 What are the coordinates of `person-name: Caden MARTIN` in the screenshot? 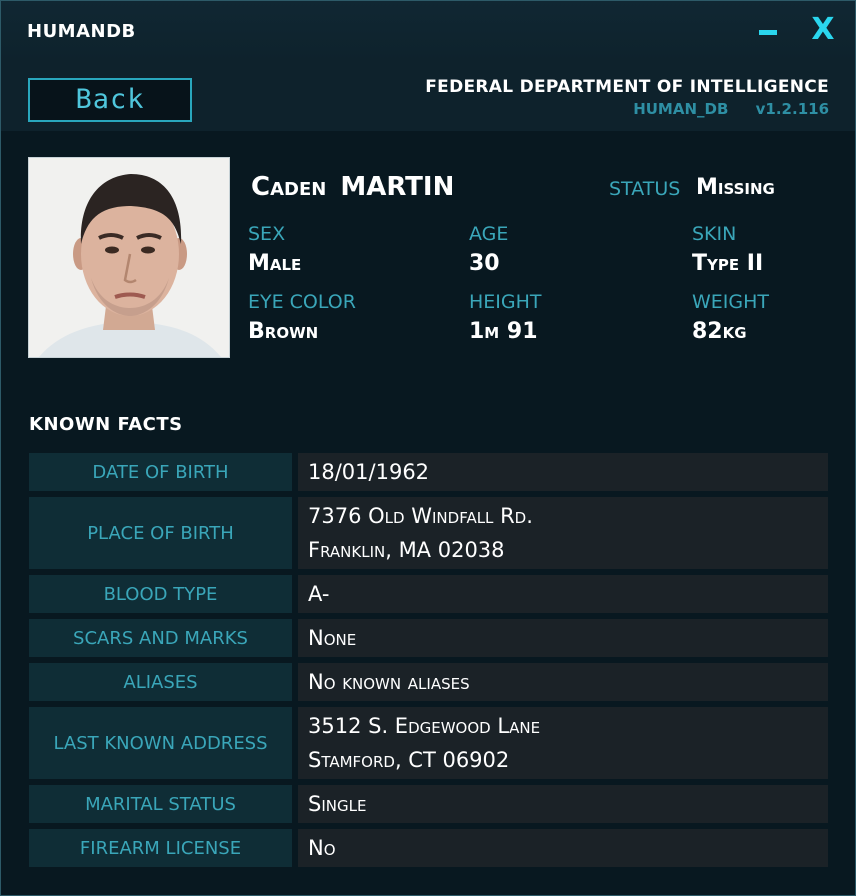 It's located at (352, 187).